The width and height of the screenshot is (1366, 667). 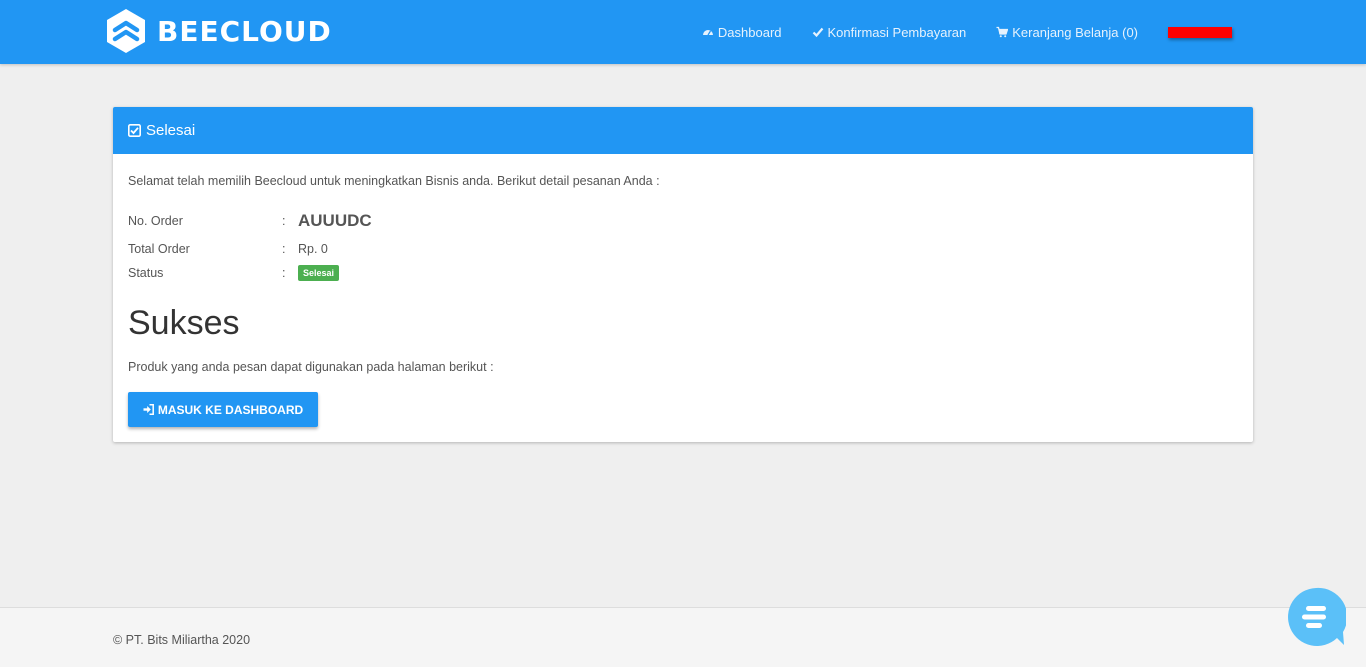 What do you see at coordinates (1075, 32) in the screenshot?
I see `nav-keranjang-label: Keranjang Belanja (0)` at bounding box center [1075, 32].